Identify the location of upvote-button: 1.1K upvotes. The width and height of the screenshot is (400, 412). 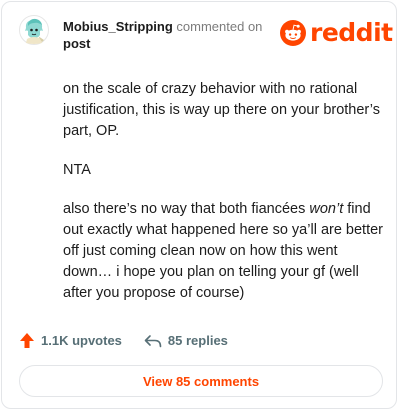
(70, 340).